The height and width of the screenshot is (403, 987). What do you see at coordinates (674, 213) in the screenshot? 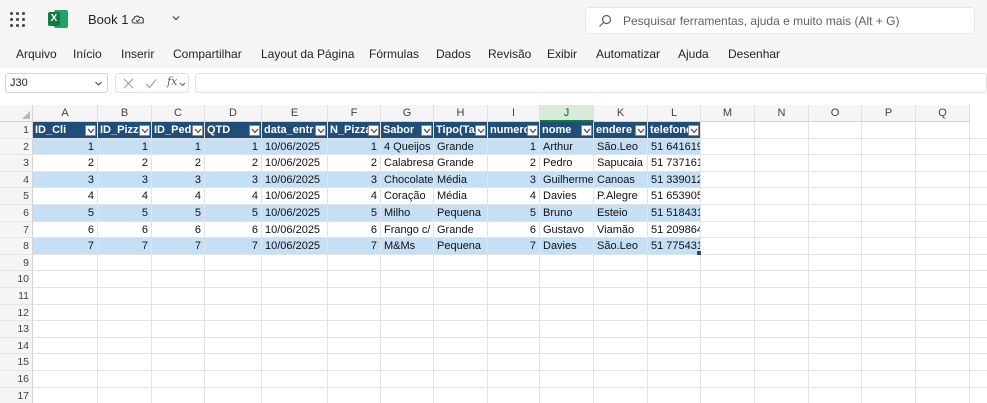
I see `table-cell: 51 518431` at bounding box center [674, 213].